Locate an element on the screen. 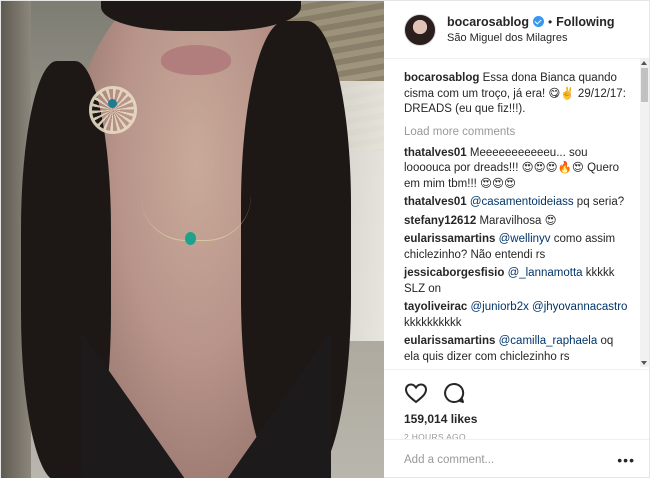 This screenshot has width=650, height=478. comment-text: pq seria? is located at coordinates (600, 202).